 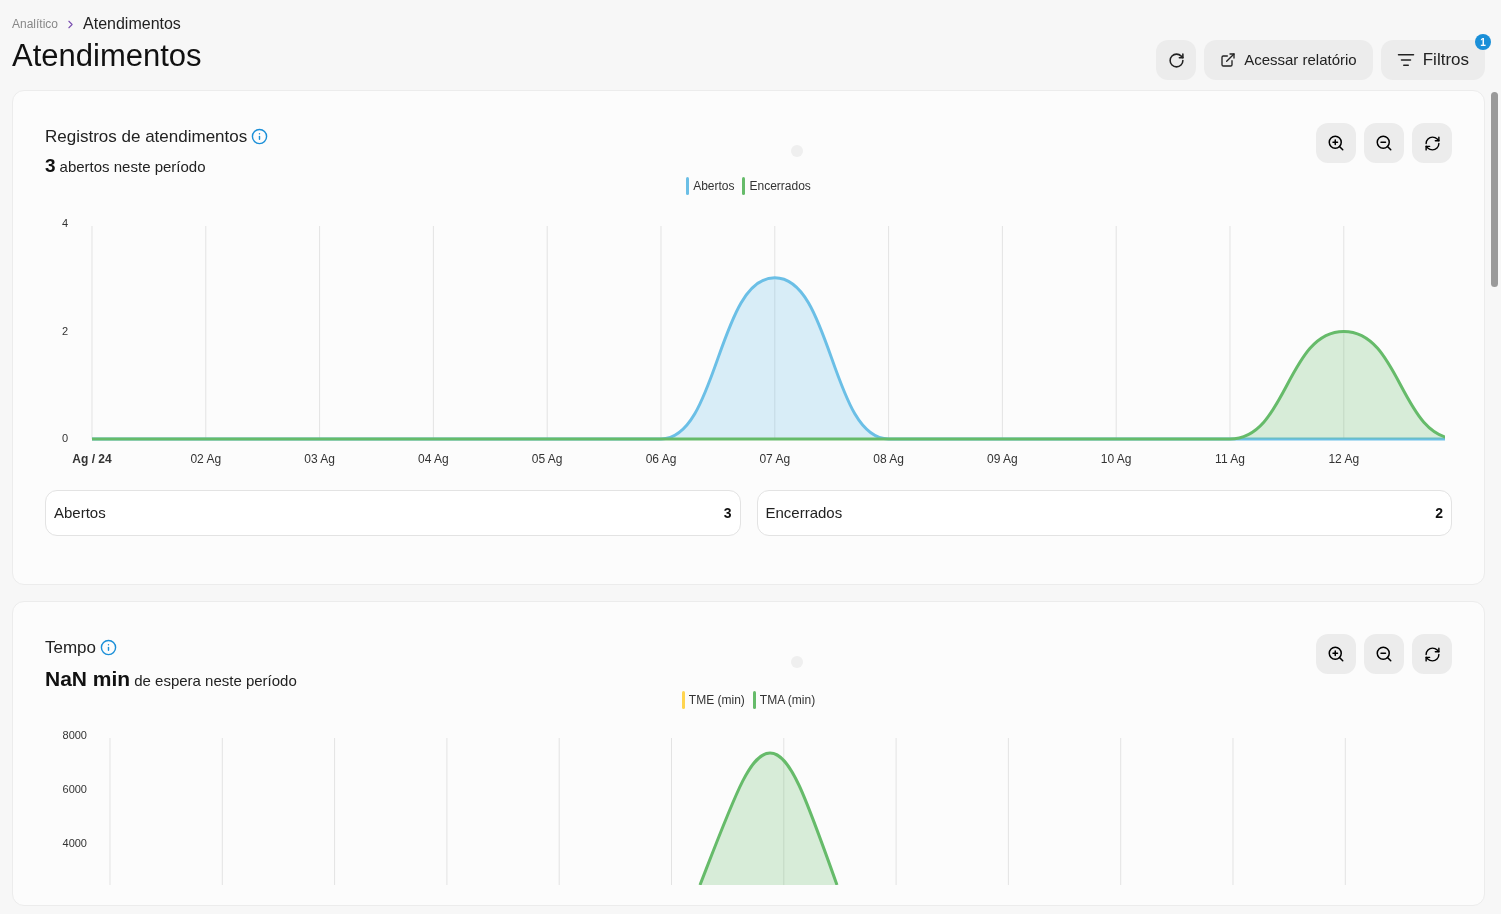 What do you see at coordinates (547, 459) in the screenshot?
I see `x-tick-label: 05 Ag` at bounding box center [547, 459].